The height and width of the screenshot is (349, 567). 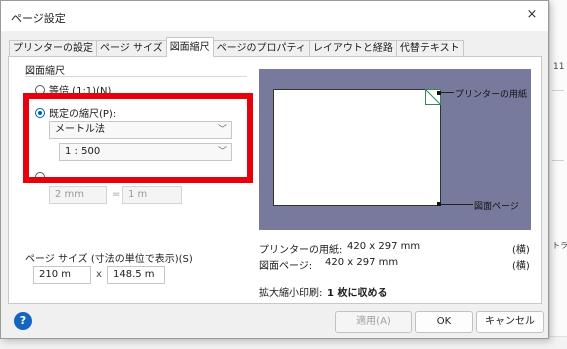 I want to click on radio-preset-scale-label: 既定の縮尺(P):, so click(x=83, y=114).